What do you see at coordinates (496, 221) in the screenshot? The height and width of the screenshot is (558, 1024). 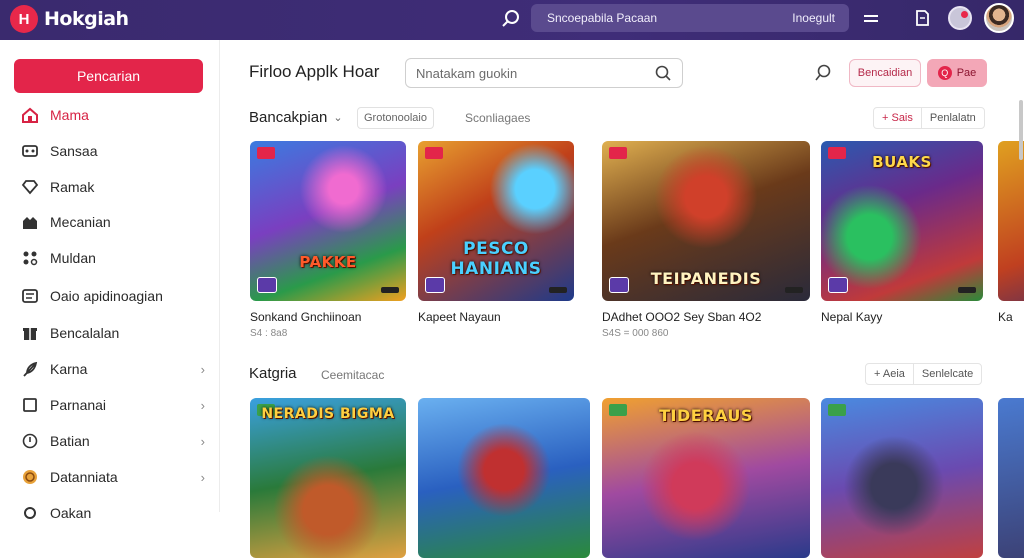 I see `game-thumbnail: PESCO HANIANS` at bounding box center [496, 221].